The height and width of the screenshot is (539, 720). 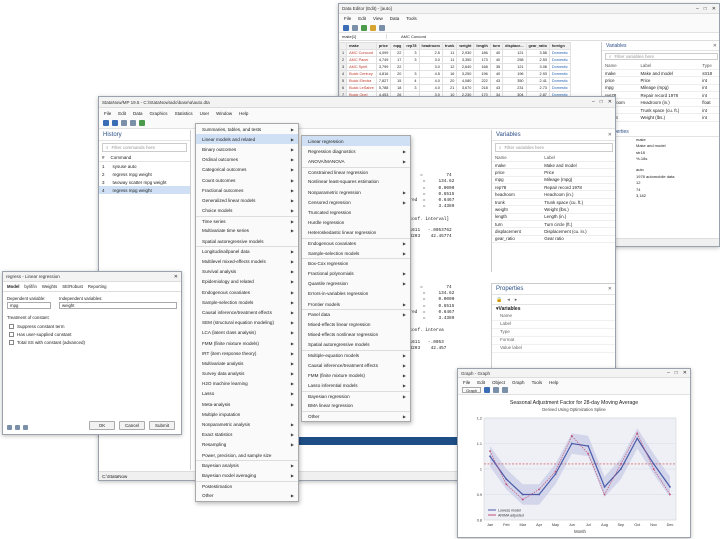 What do you see at coordinates (465, 46) in the screenshot?
I see `grid-column-header: weight` at bounding box center [465, 46].